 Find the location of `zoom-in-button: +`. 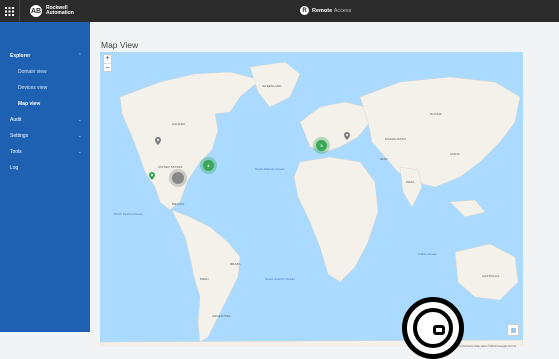

zoom-in-button: + is located at coordinates (107, 59).